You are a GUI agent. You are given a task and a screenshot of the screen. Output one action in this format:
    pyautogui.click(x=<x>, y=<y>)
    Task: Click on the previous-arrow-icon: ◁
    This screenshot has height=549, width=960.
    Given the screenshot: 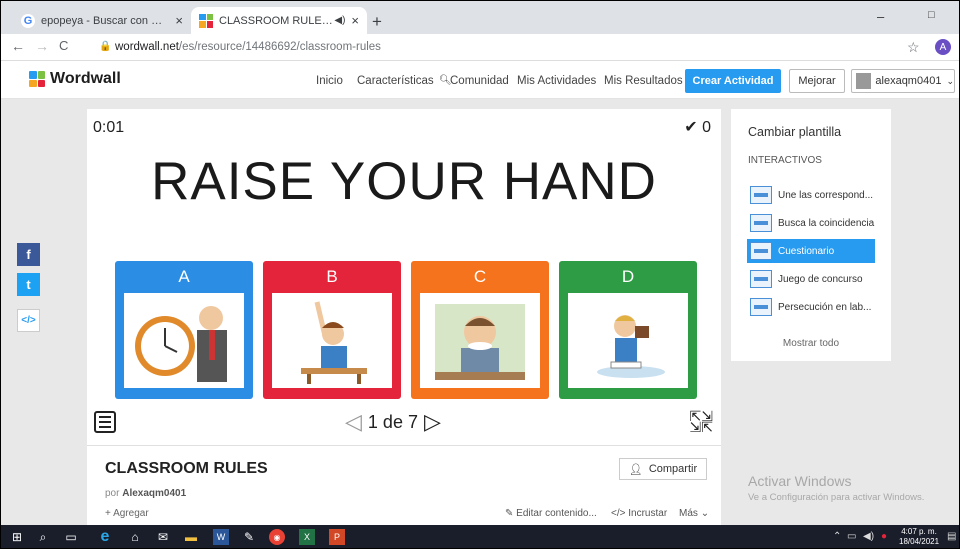 What is the action you would take?
    pyautogui.click(x=353, y=422)
    